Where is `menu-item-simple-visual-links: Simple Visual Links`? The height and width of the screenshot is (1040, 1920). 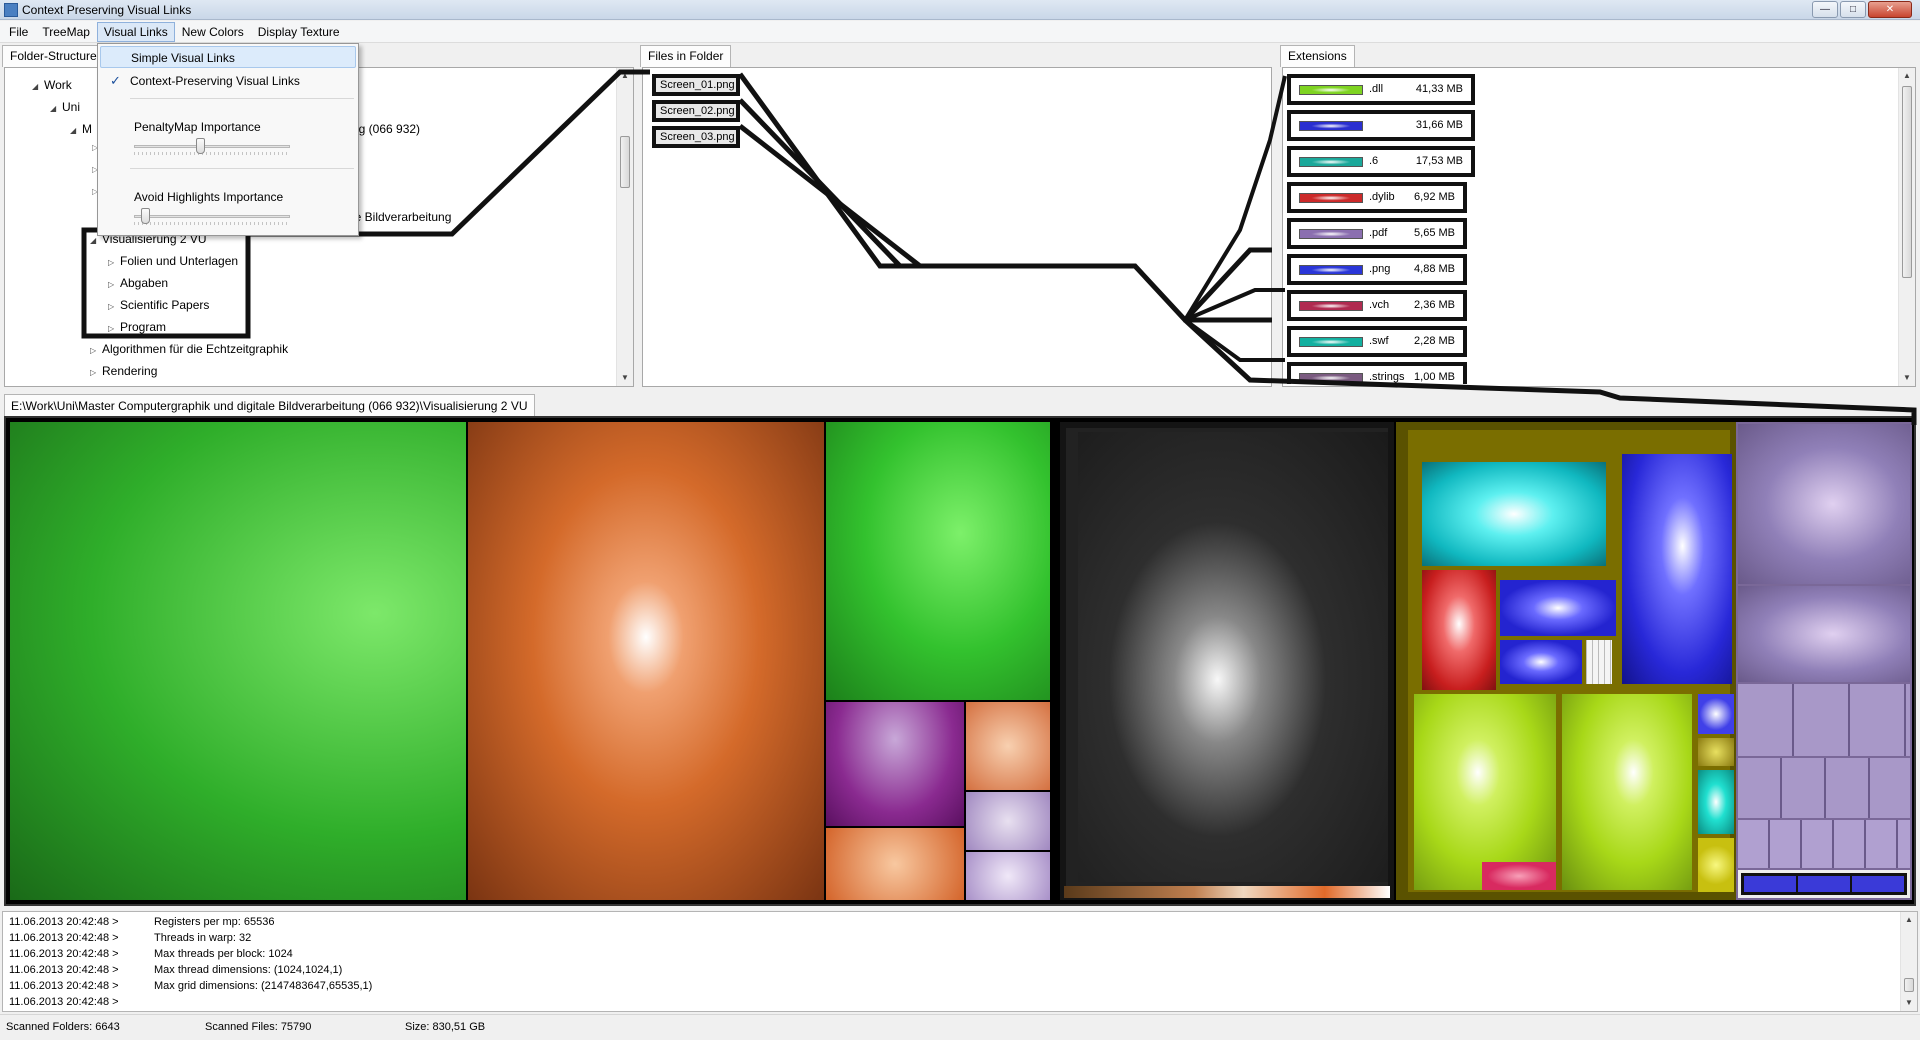
menu-item-simple-visual-links: Simple Visual Links is located at coordinates (228, 57).